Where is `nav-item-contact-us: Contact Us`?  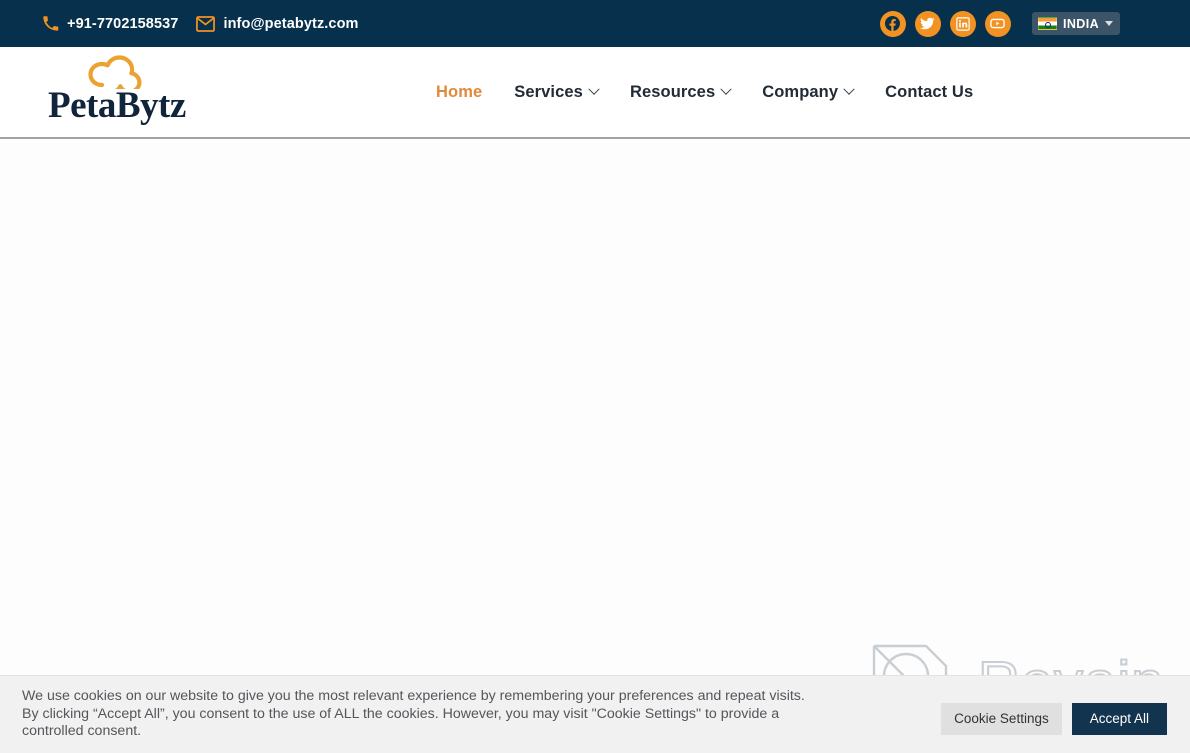
nav-item-contact-us: Contact Us is located at coordinates (929, 92).